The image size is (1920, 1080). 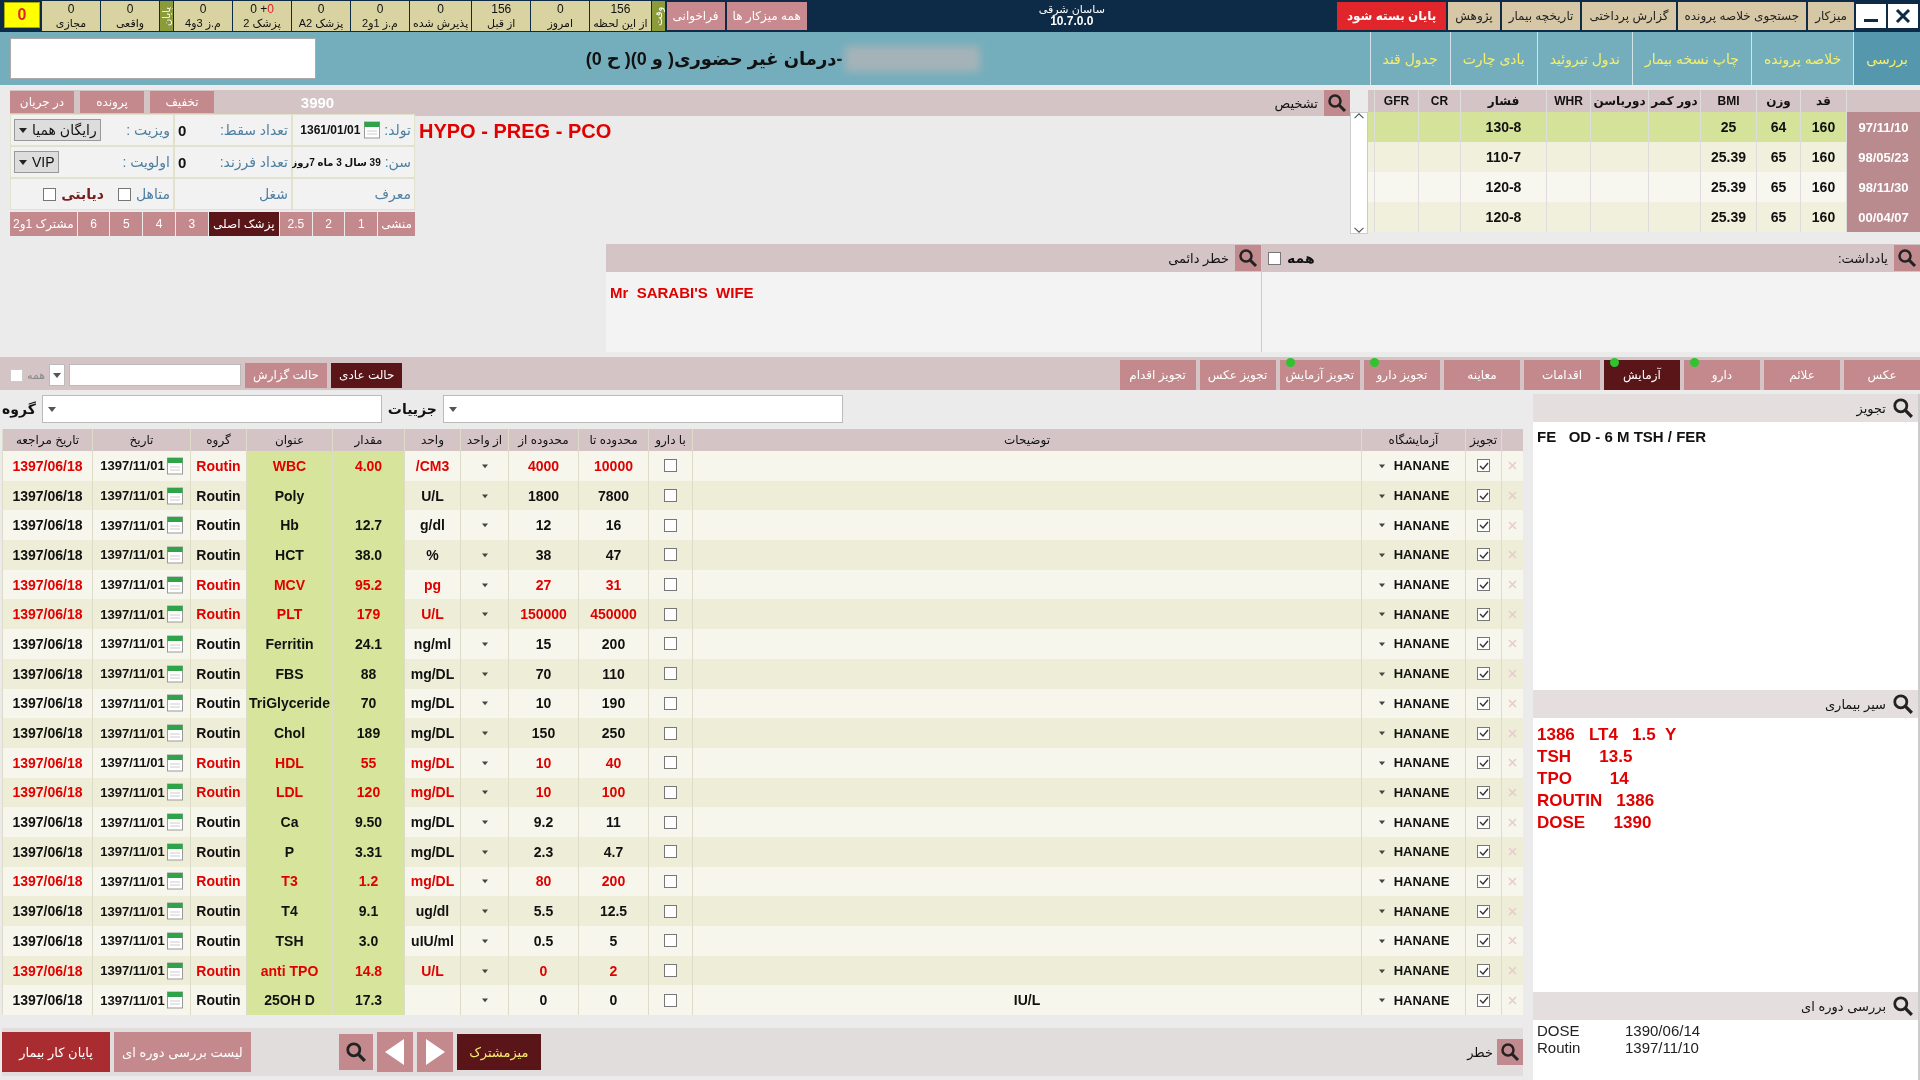 I want to click on minimize-button, so click(x=1871, y=16).